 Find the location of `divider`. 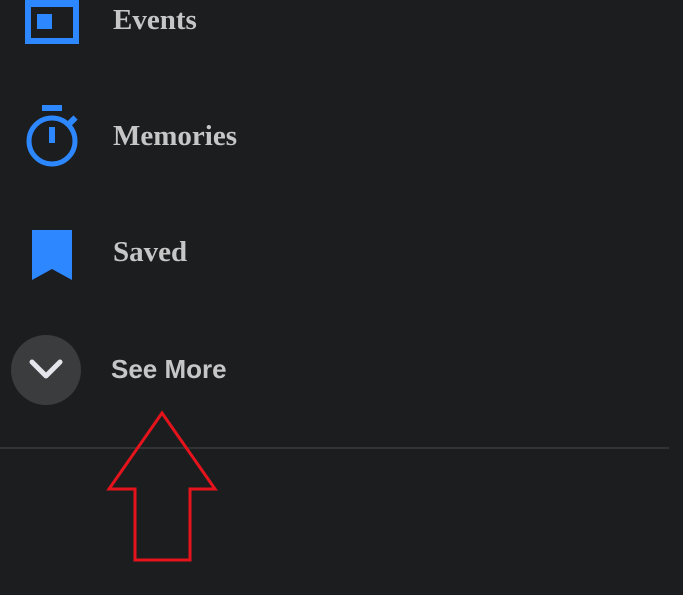

divider is located at coordinates (334, 448).